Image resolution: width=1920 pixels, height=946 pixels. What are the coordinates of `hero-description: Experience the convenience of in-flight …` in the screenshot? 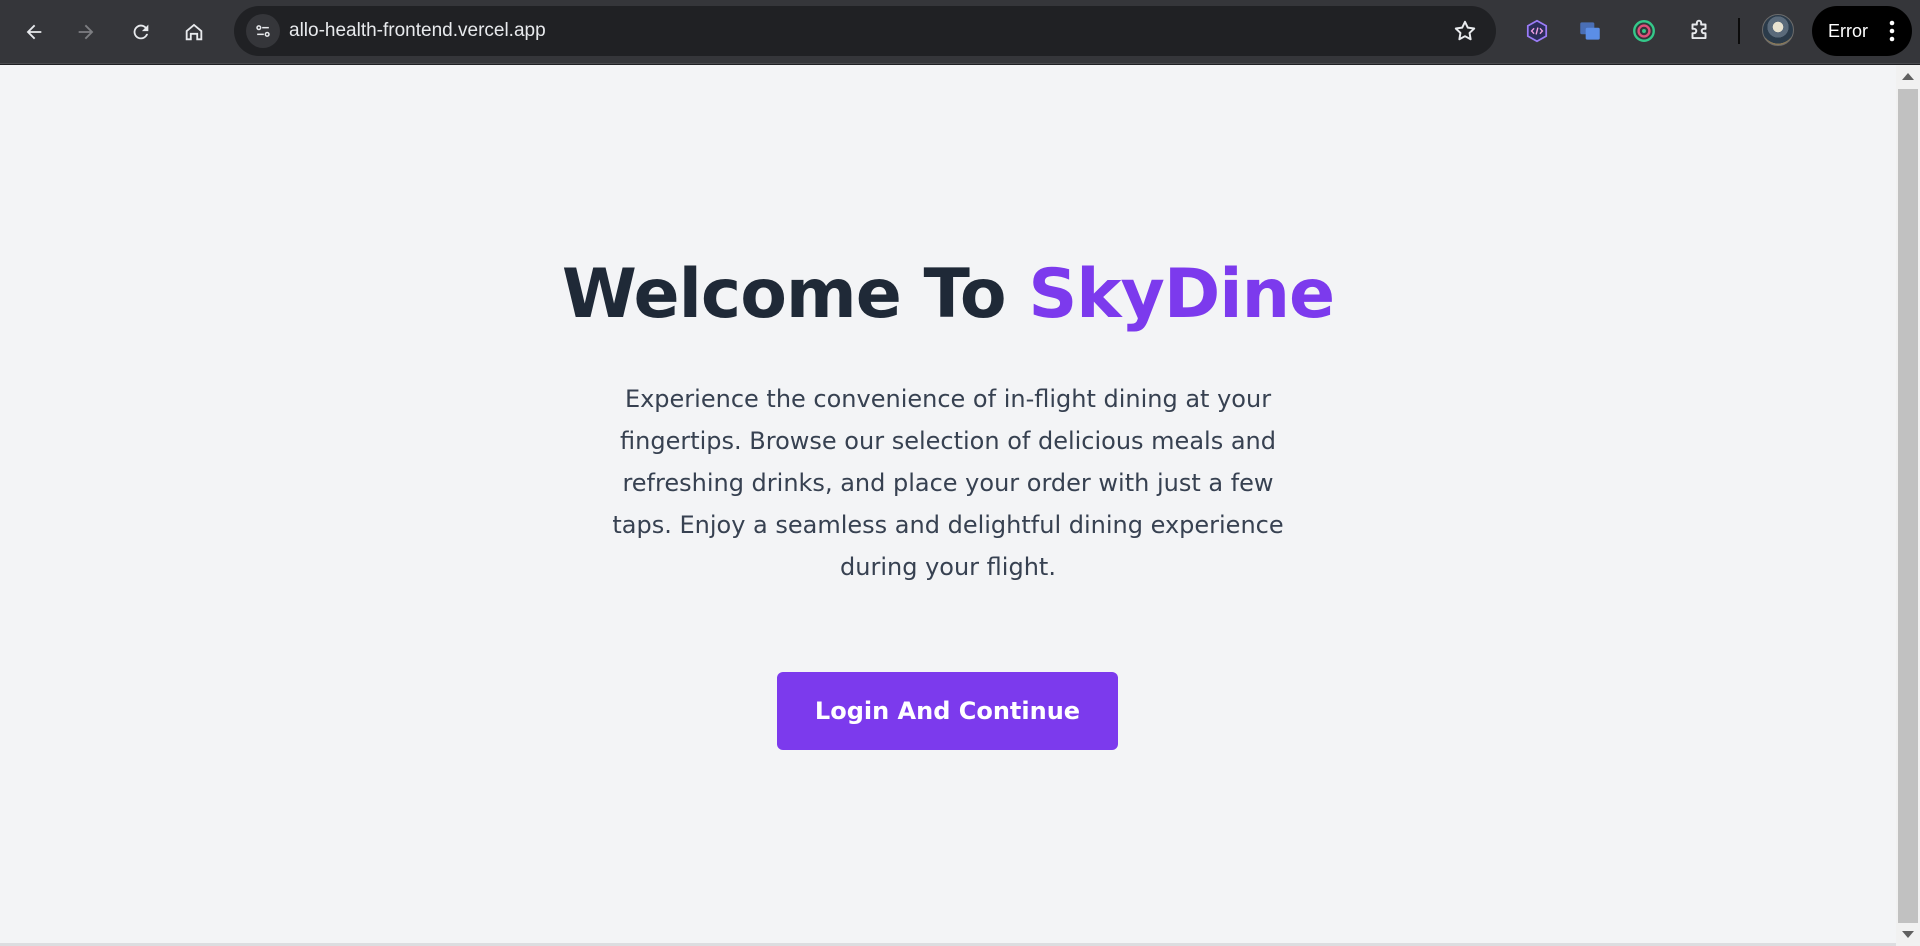 It's located at (948, 483).